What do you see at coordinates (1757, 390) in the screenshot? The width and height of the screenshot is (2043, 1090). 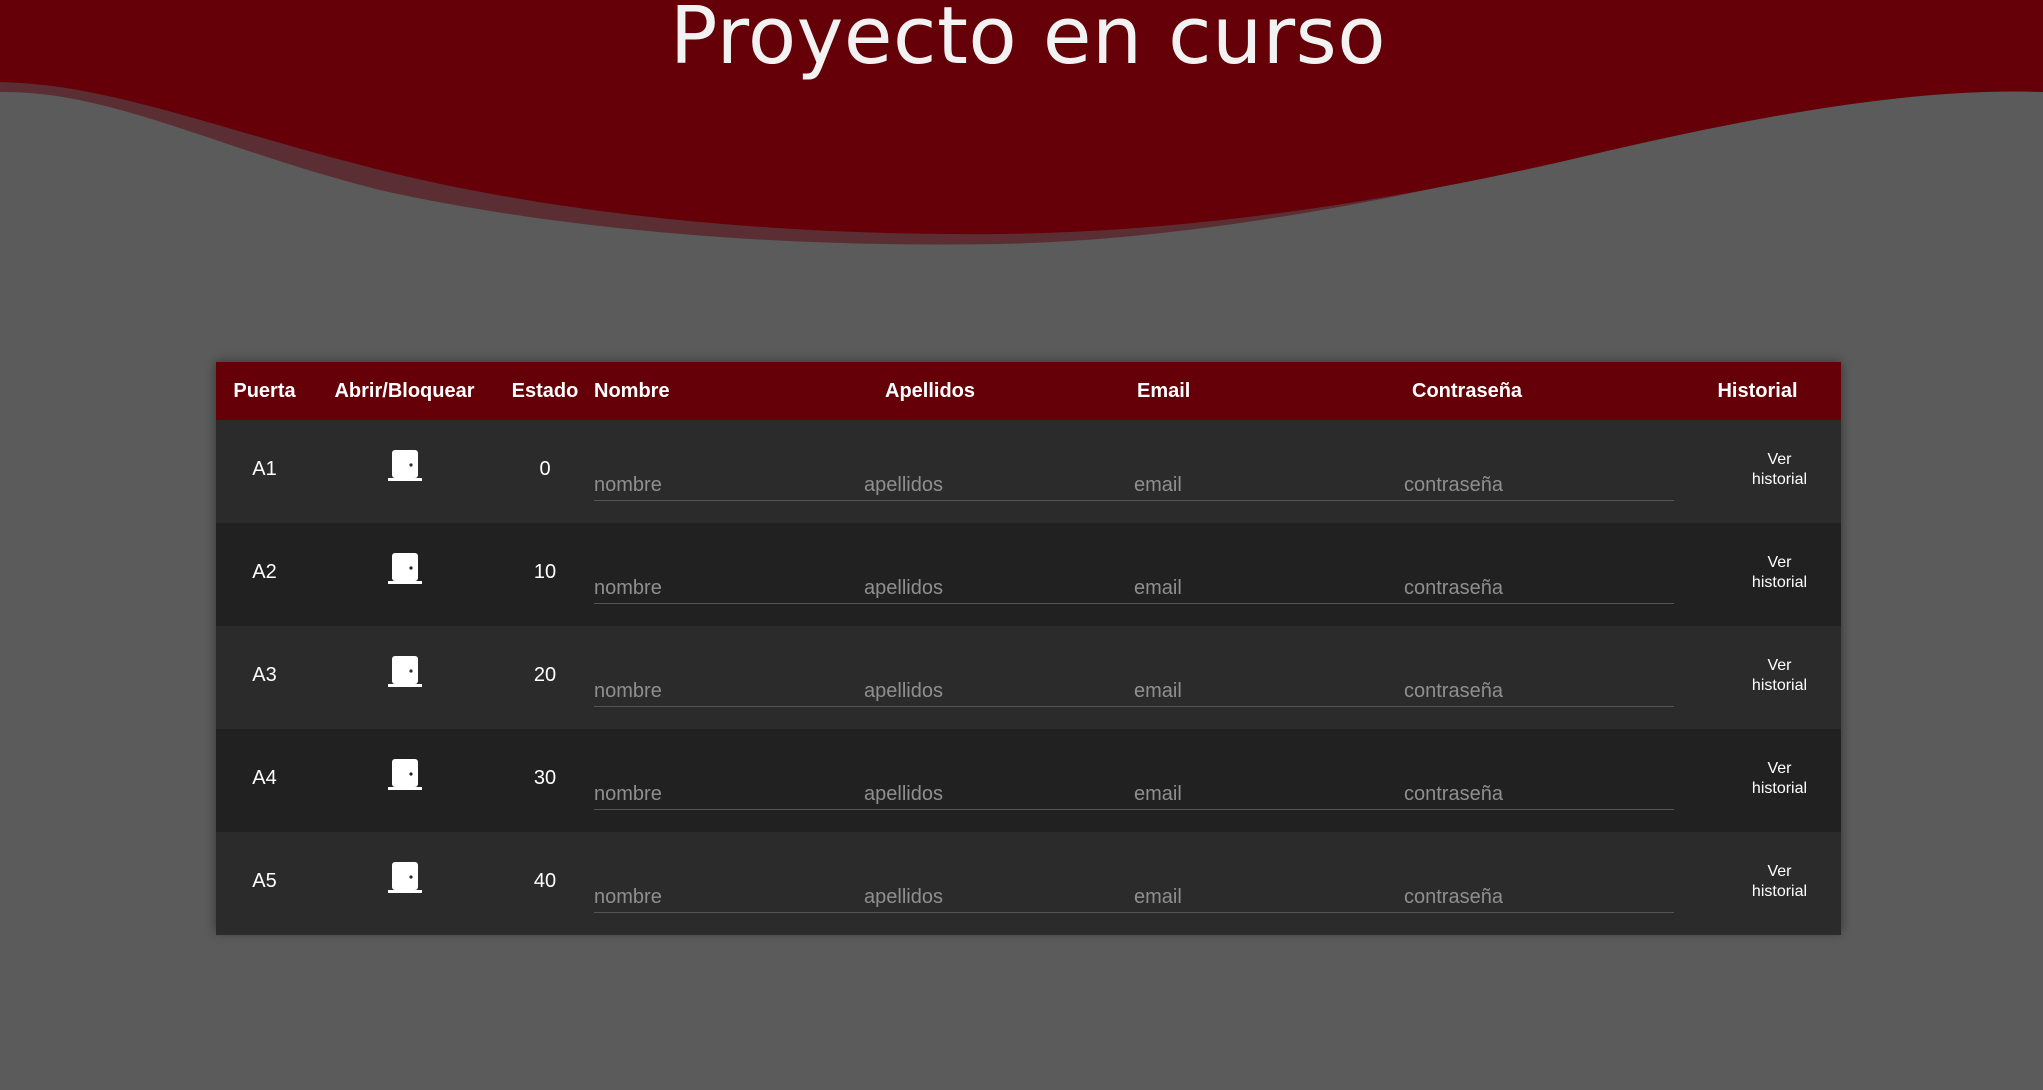 I see `header-historial: Historial` at bounding box center [1757, 390].